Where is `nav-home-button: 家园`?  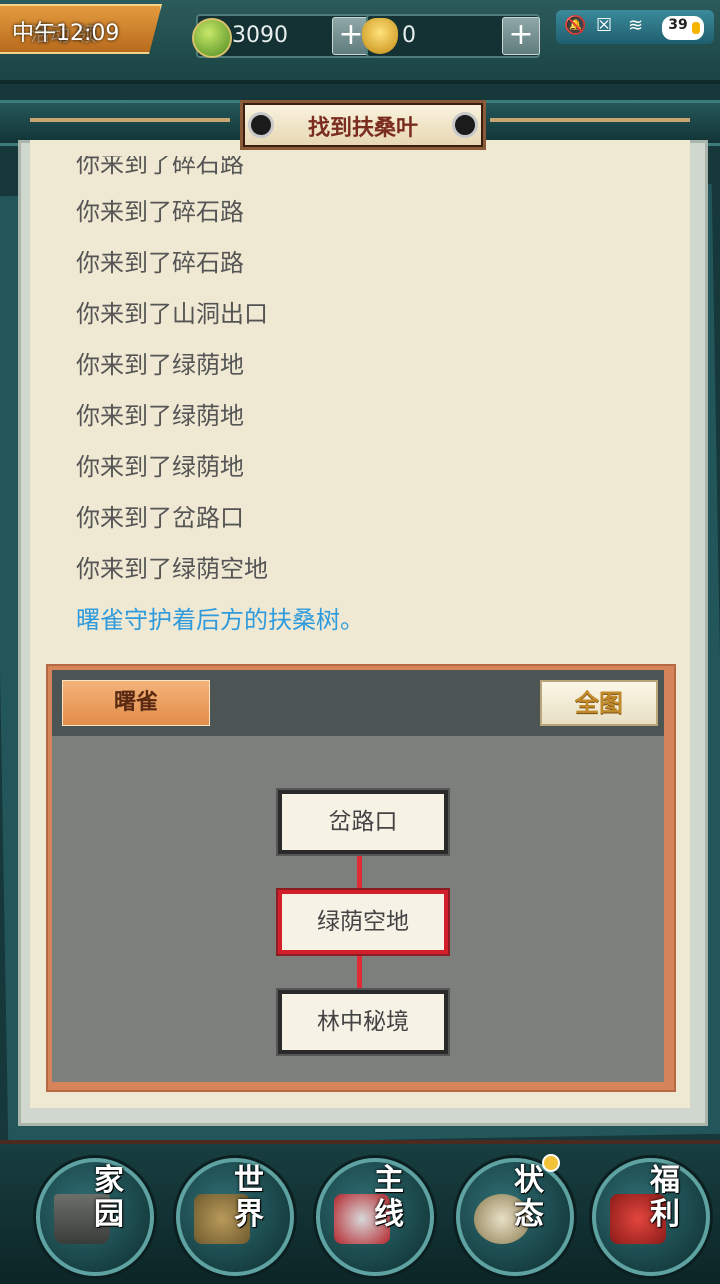 nav-home-button: 家园 is located at coordinates (97, 1215).